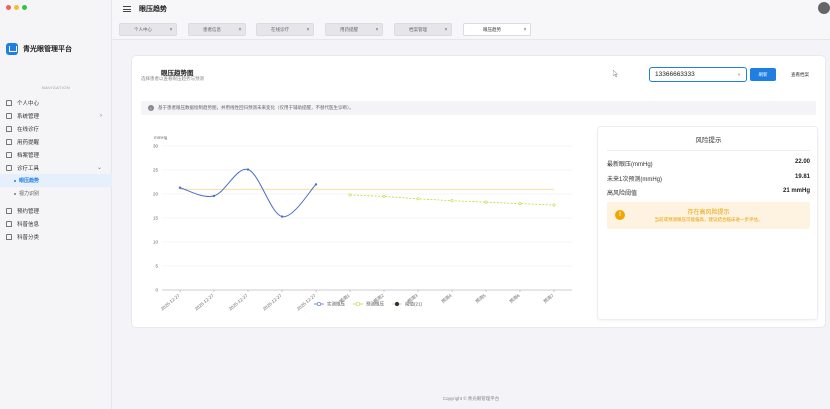 This screenshot has height=409, width=830. I want to click on divider, so click(708, 150).